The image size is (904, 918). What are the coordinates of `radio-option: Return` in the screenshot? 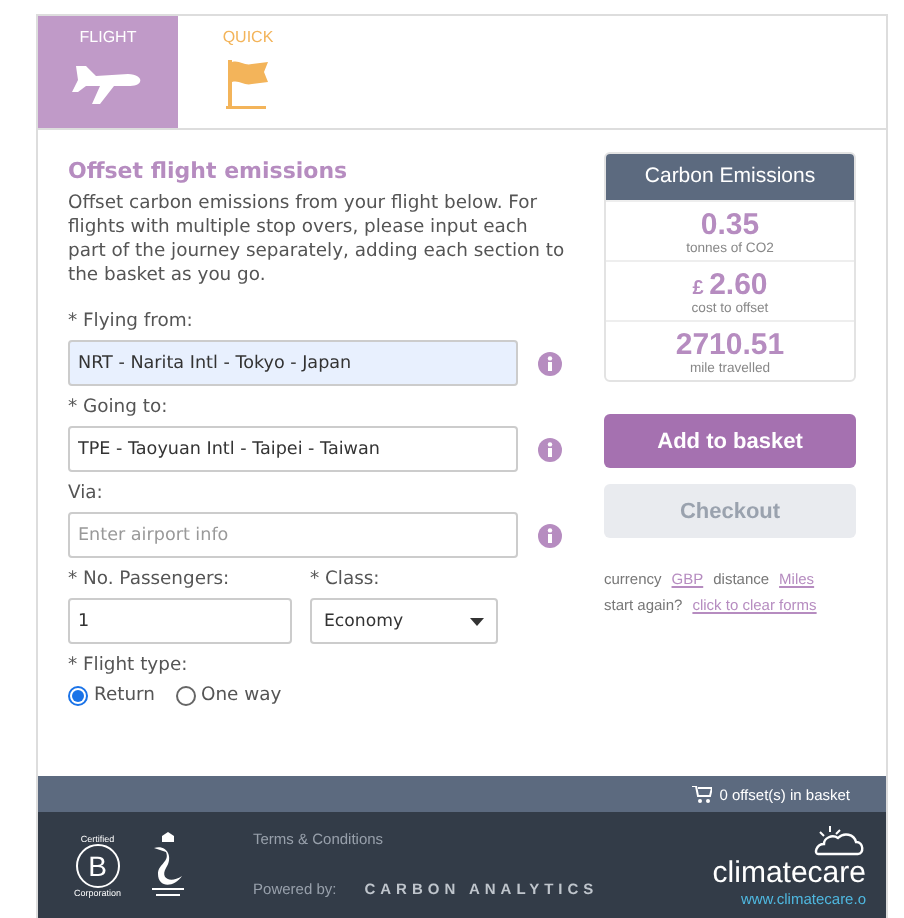 It's located at (111, 695).